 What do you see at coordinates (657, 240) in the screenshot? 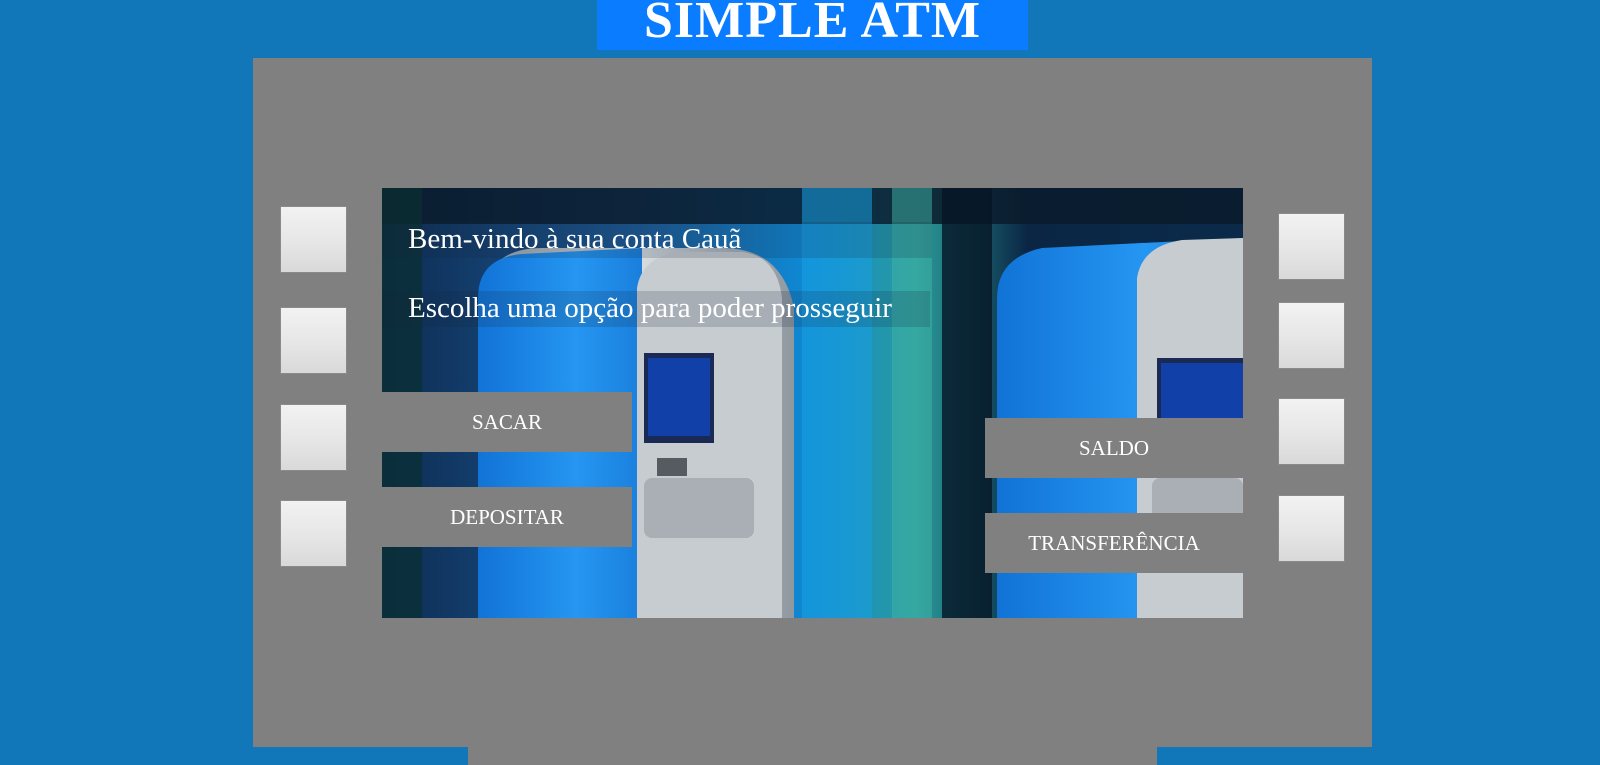
I see `welcome-message: Bem-vindo à sua conta Cauã` at bounding box center [657, 240].